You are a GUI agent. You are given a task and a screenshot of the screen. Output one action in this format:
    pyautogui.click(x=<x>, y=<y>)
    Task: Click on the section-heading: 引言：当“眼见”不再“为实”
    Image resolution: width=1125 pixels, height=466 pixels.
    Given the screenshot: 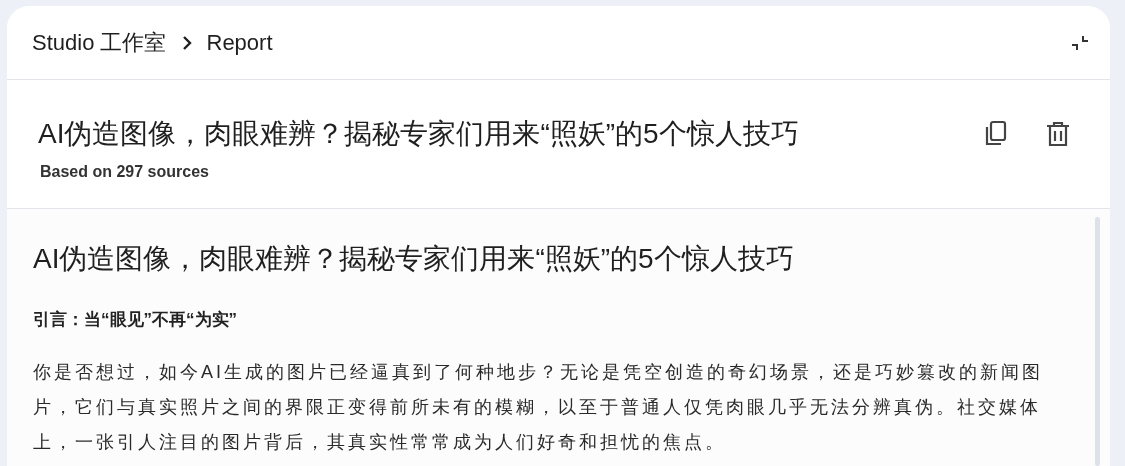 What is the action you would take?
    pyautogui.click(x=135, y=320)
    